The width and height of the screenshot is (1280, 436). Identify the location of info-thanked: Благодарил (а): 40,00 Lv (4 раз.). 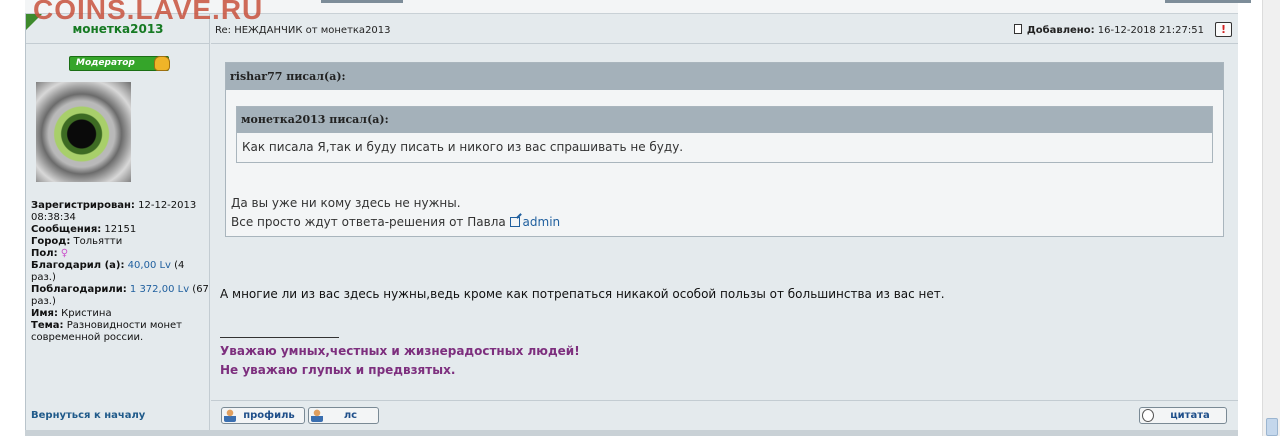
(108, 271).